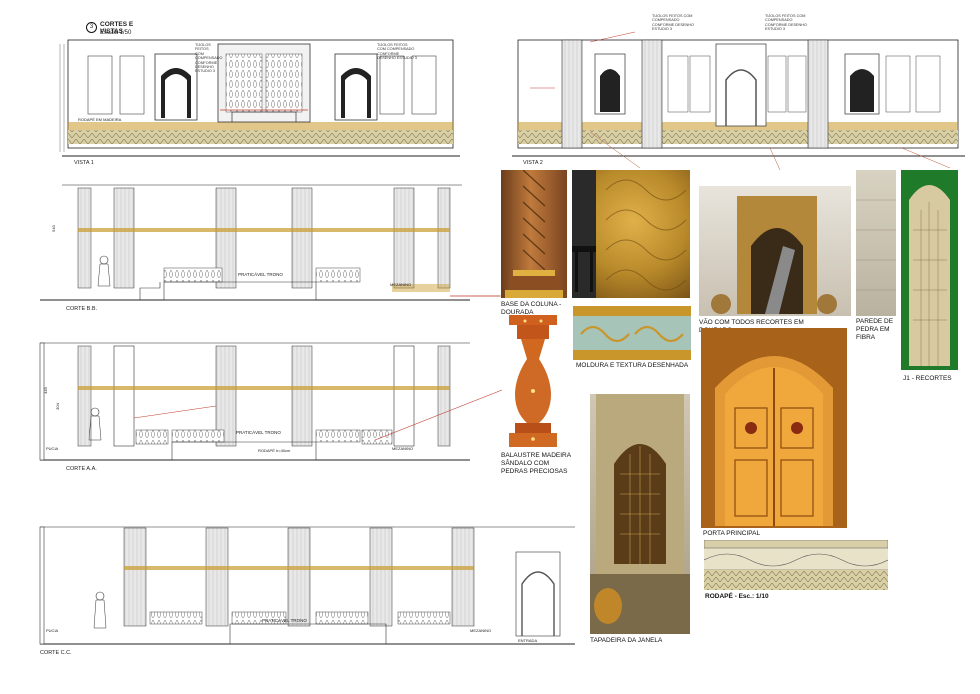 This screenshot has width=980, height=694. Describe the element at coordinates (737, 596) in the screenshot. I see `caption-rodape: RODAPÉ - Esc.: 1/10` at that location.